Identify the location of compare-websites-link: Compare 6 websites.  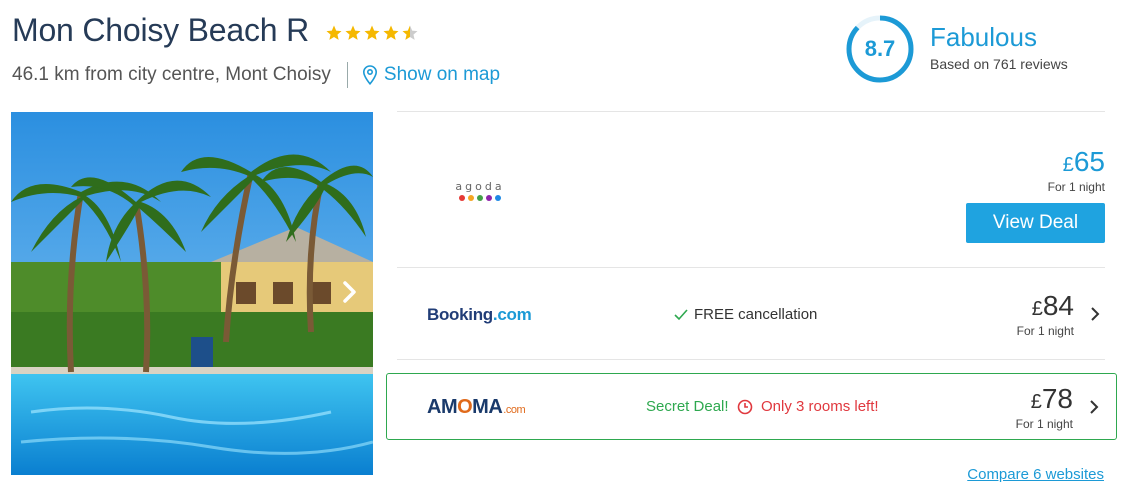
(1035, 474).